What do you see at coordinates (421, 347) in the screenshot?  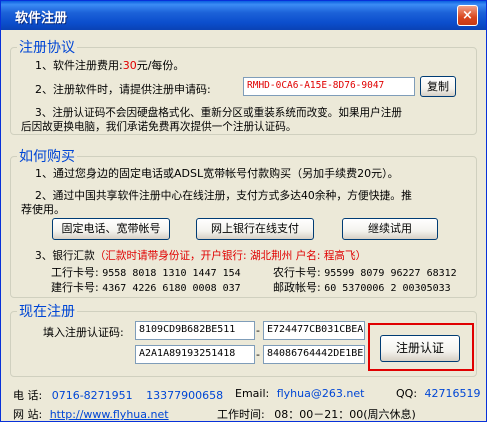 I see `register-button-highlight` at bounding box center [421, 347].